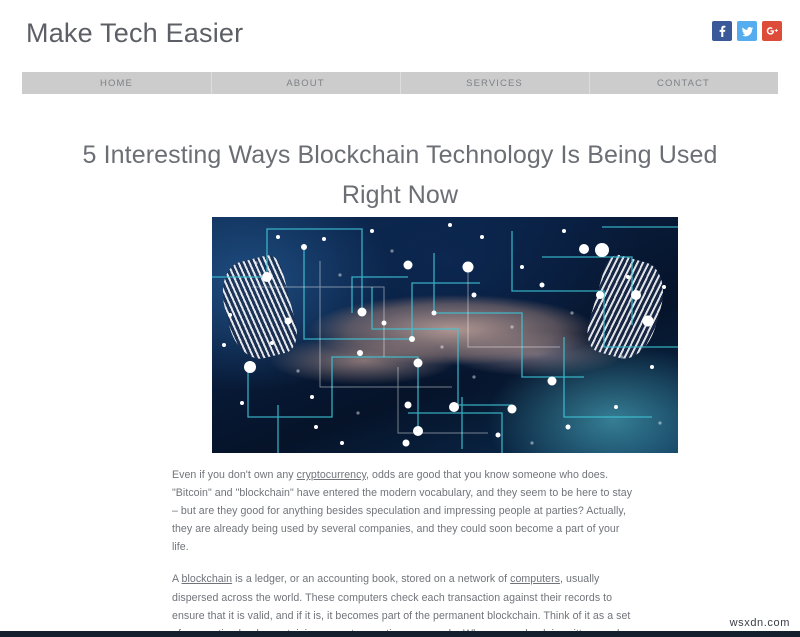 The image size is (800, 637). Describe the element at coordinates (135, 33) in the screenshot. I see `site-title: Make Tech Easier` at that location.